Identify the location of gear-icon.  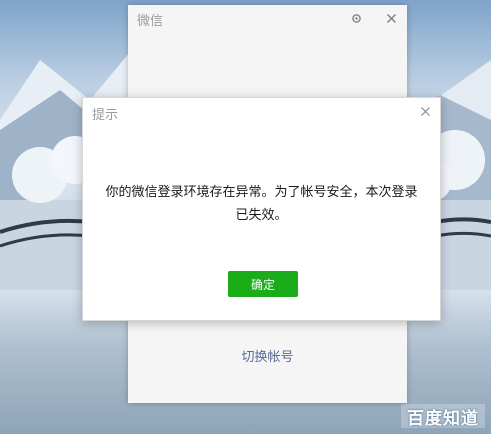
(356, 18).